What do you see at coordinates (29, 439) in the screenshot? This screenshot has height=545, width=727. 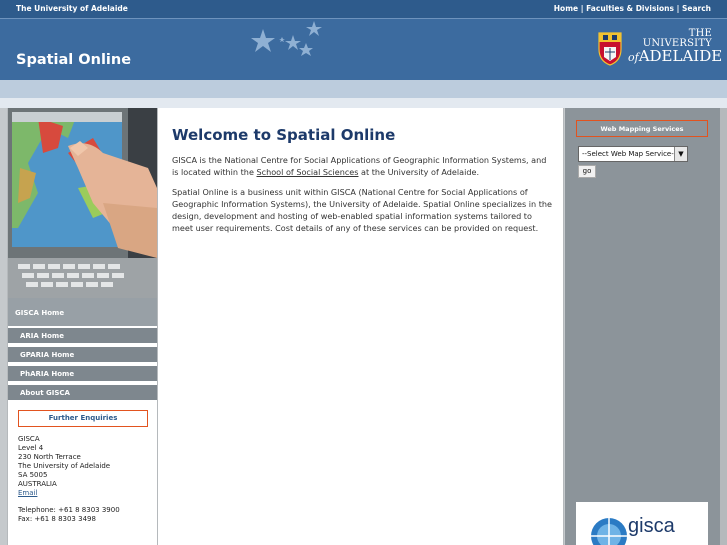 I see `address-line: GISCA` at bounding box center [29, 439].